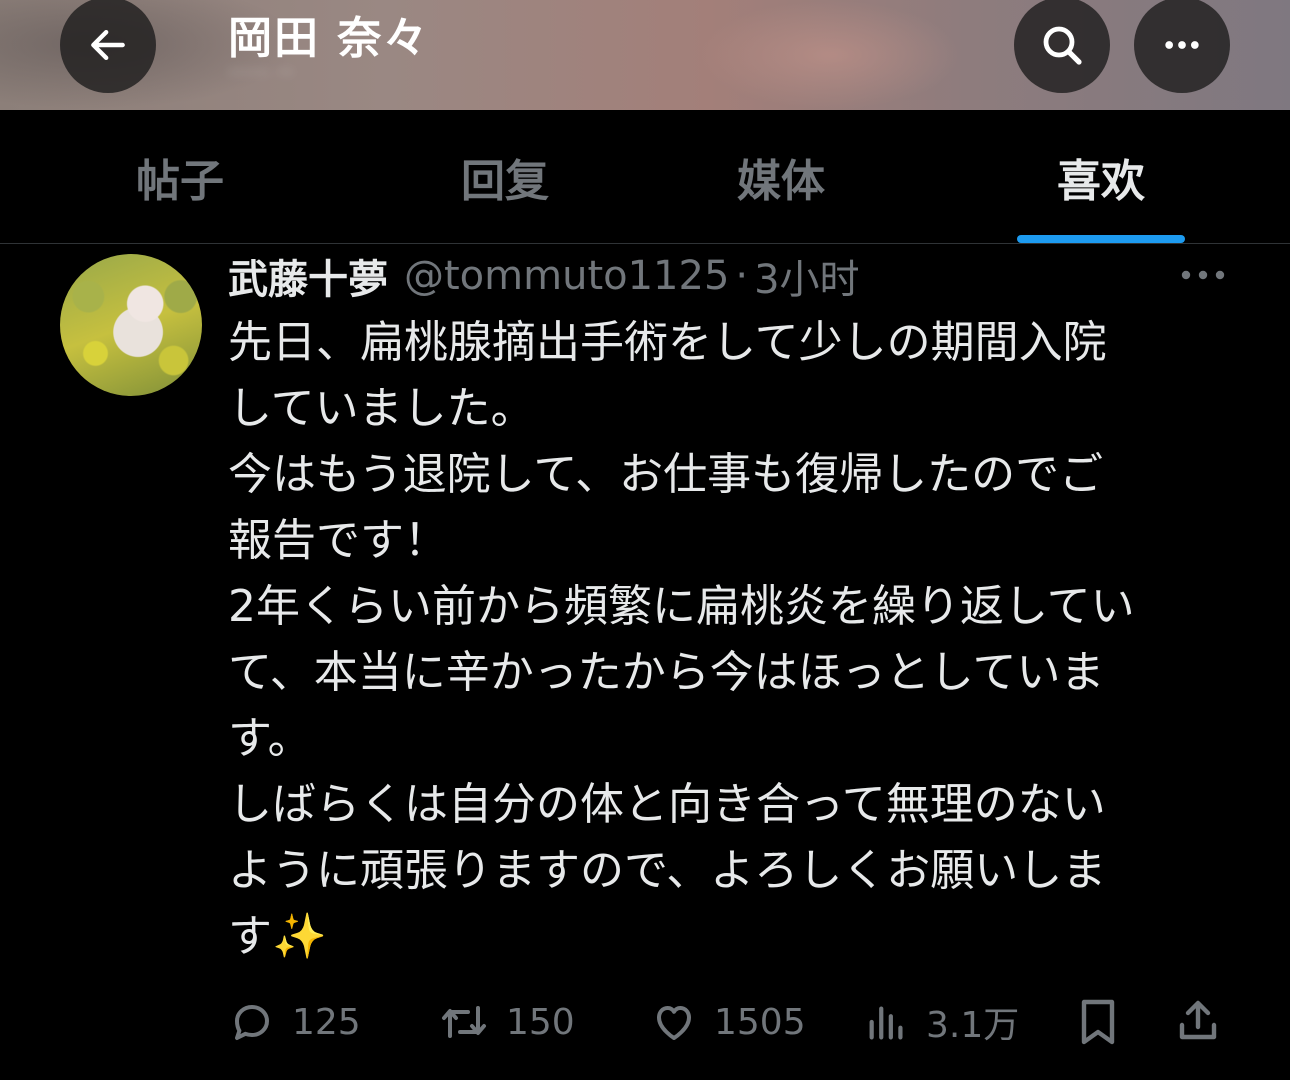 The height and width of the screenshot is (1080, 1290). Describe the element at coordinates (760, 1022) in the screenshot. I see `like-count: 1505` at that location.